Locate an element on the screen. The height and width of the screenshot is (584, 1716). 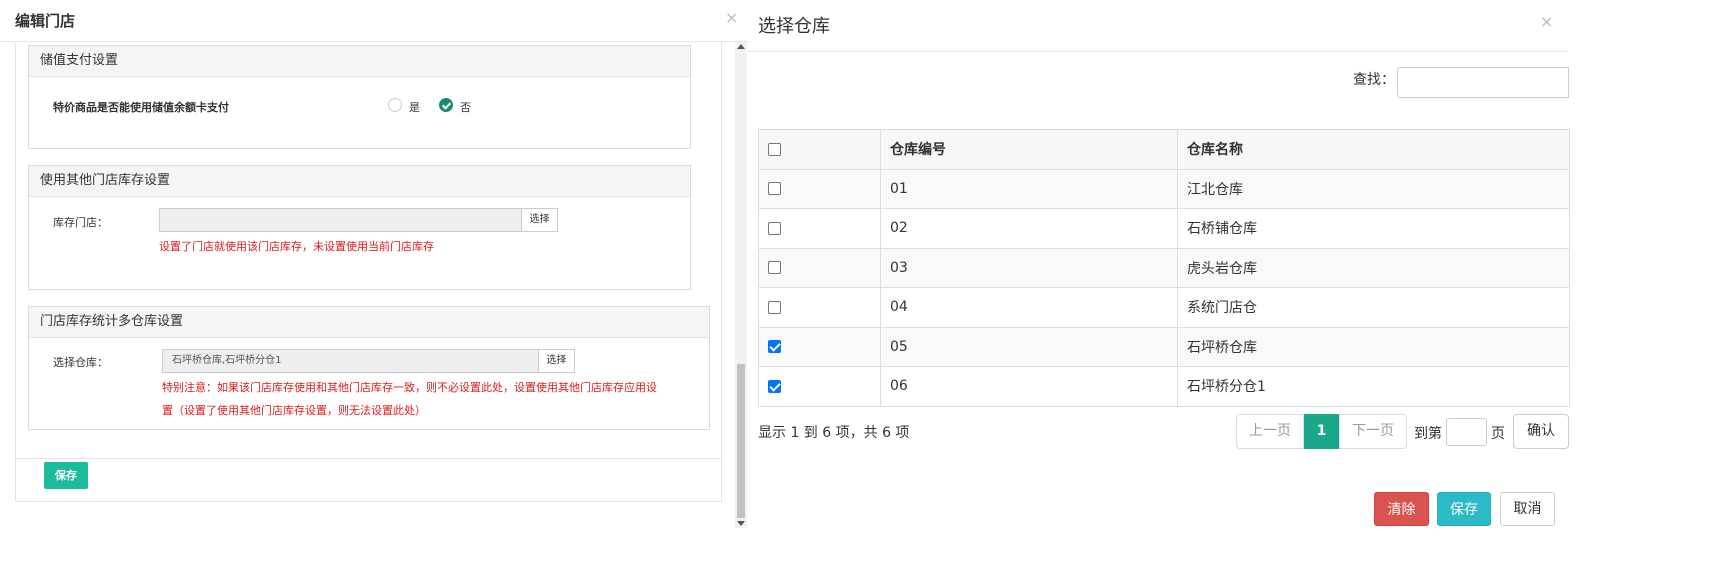
warehouse-code: 01 is located at coordinates (1029, 188).